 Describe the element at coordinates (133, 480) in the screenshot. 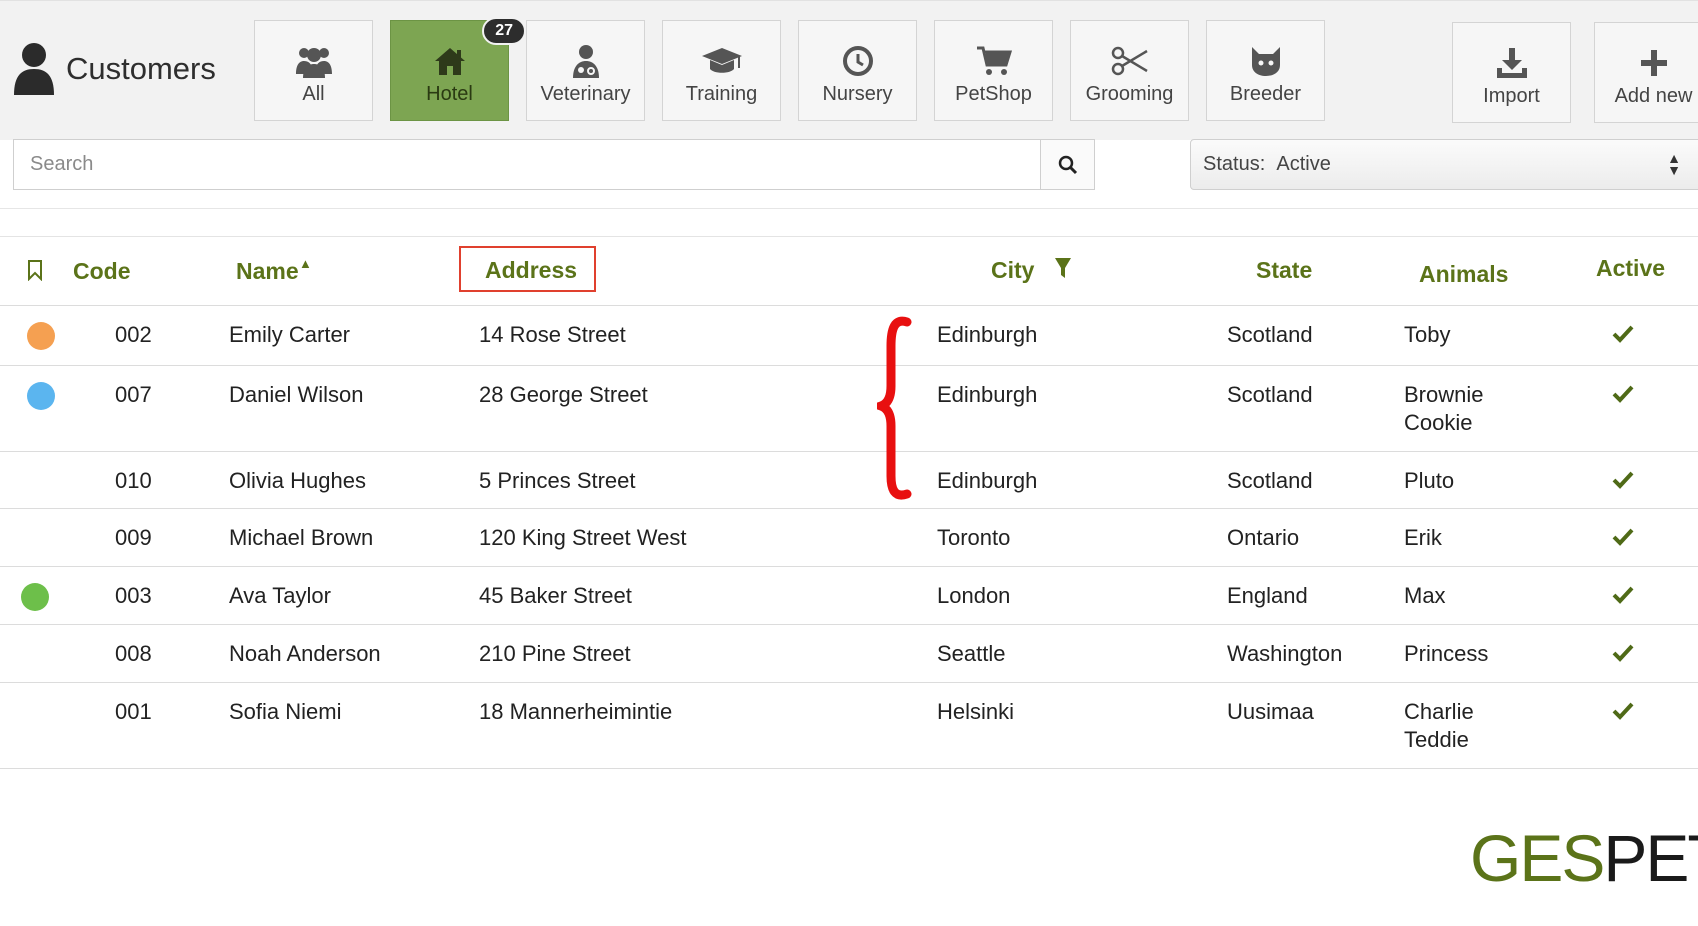

I see `cell-code: 010` at that location.